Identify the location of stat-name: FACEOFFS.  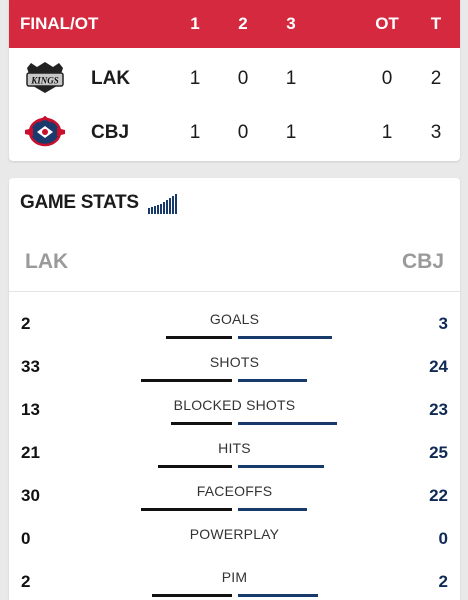
(234, 491).